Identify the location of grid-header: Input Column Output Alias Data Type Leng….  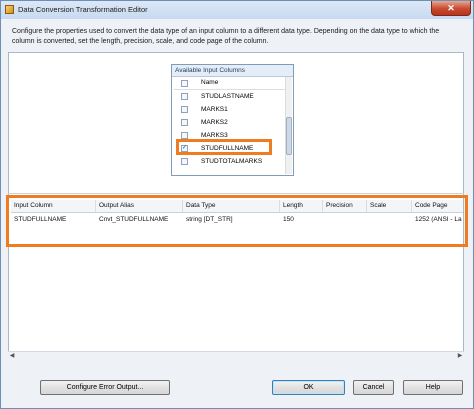
(237, 206).